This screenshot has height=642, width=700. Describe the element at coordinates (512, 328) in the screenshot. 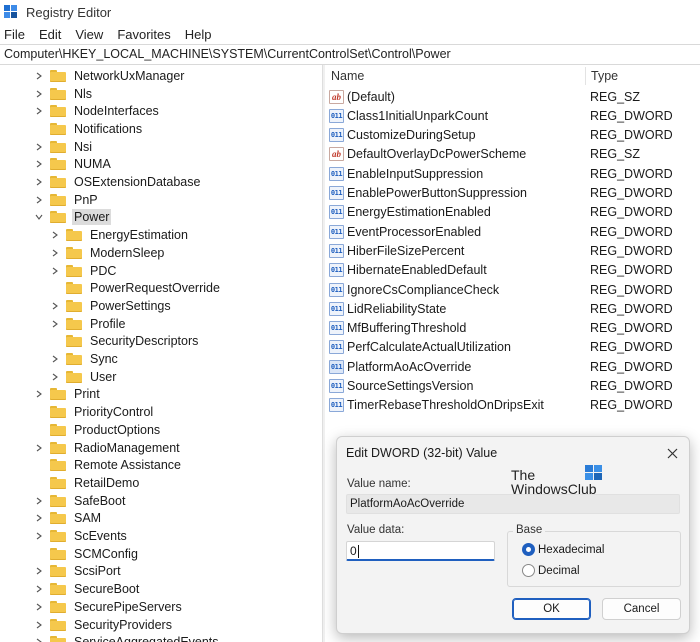

I see `value-row-mfbufferingthreshold: 011 MfBufferingThreshold REG_DWORD` at that location.